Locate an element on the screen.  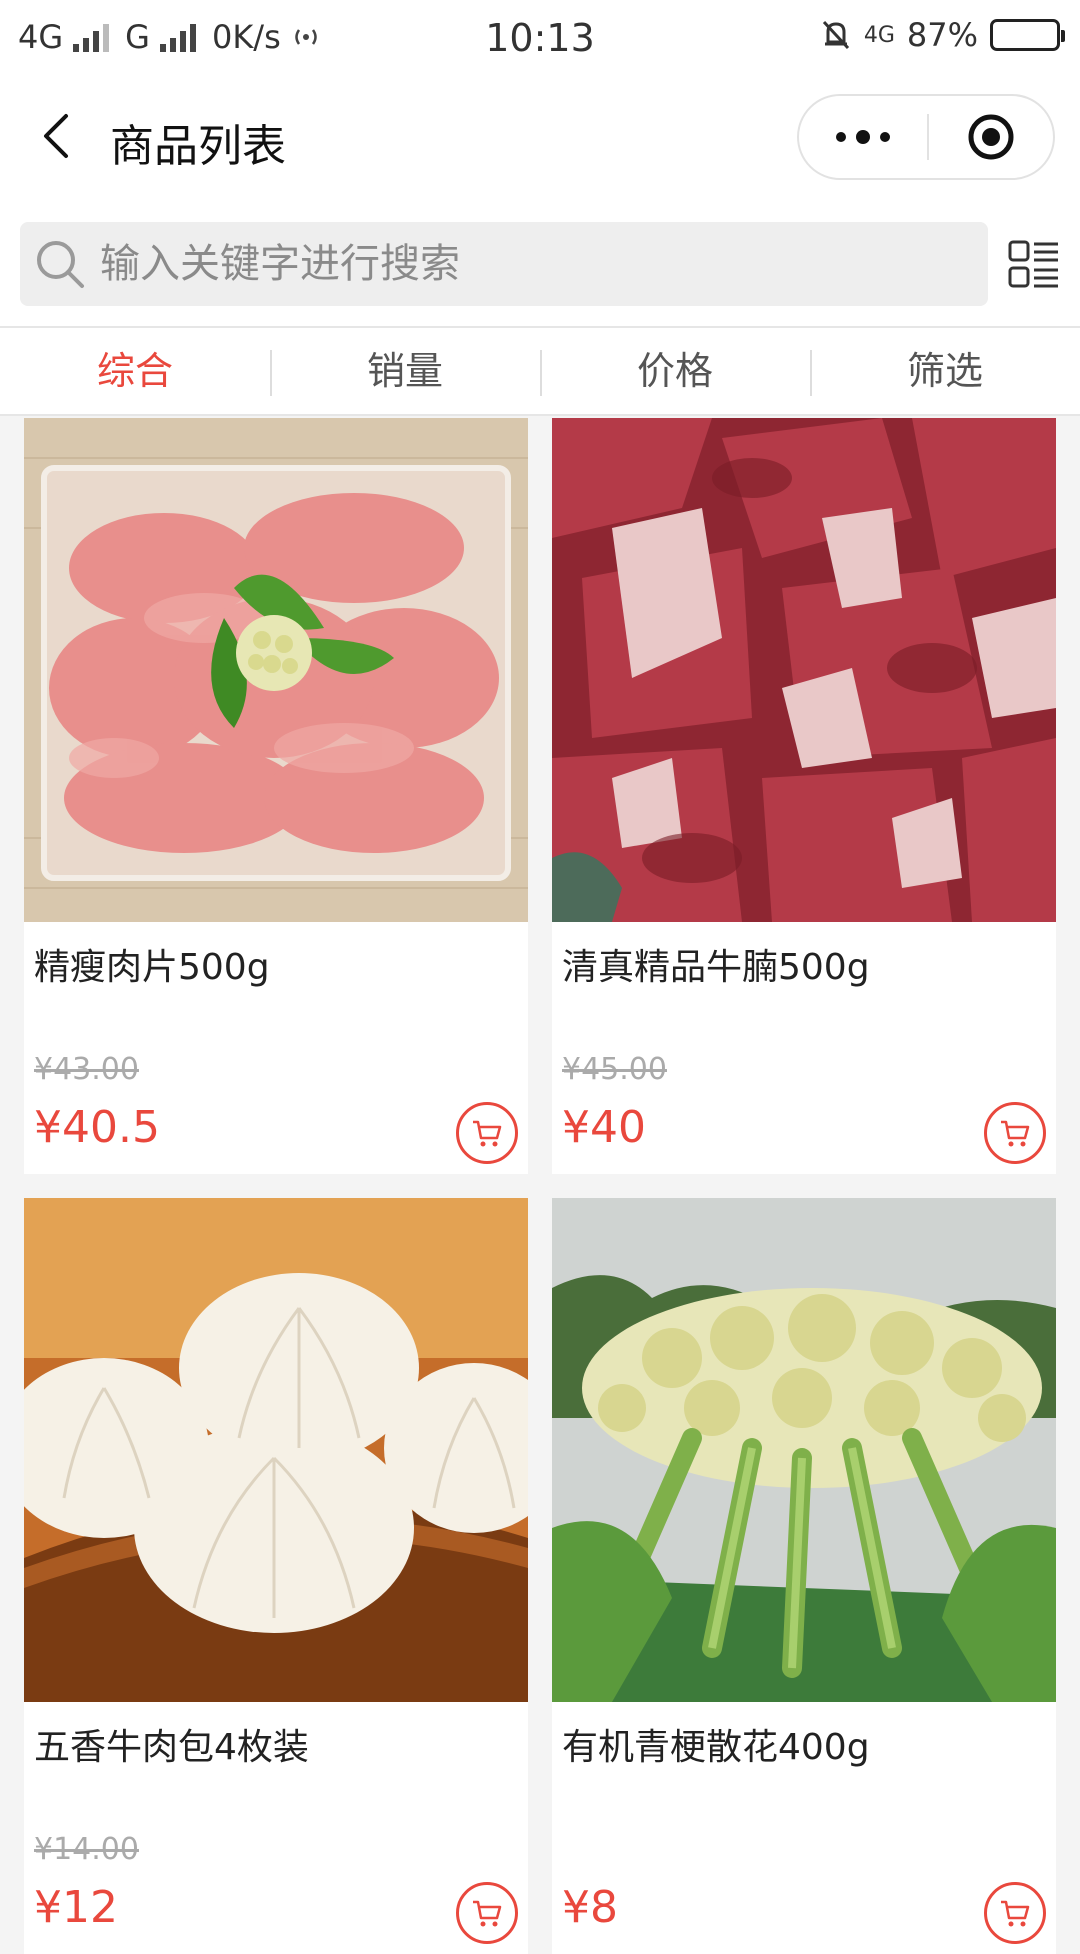
target-icon is located at coordinates (991, 137).